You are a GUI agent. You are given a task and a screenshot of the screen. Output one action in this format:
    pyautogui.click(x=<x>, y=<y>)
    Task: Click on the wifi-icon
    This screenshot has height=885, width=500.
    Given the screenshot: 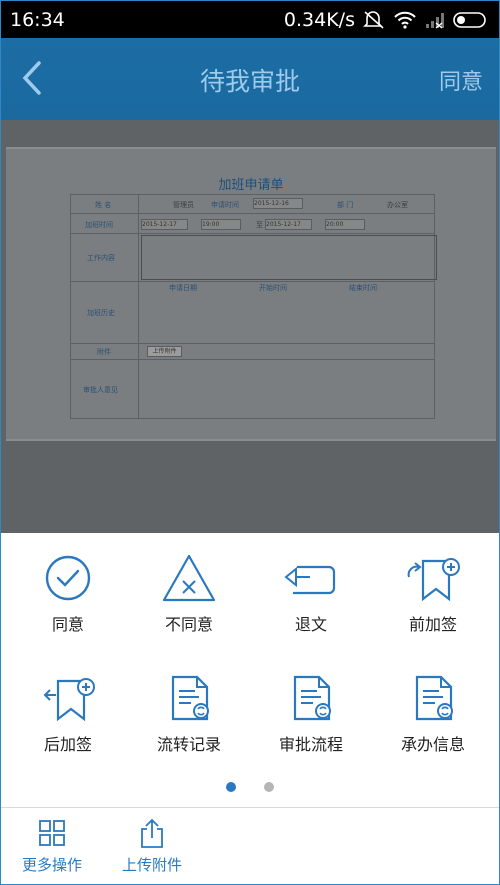 What is the action you would take?
    pyautogui.click(x=405, y=20)
    